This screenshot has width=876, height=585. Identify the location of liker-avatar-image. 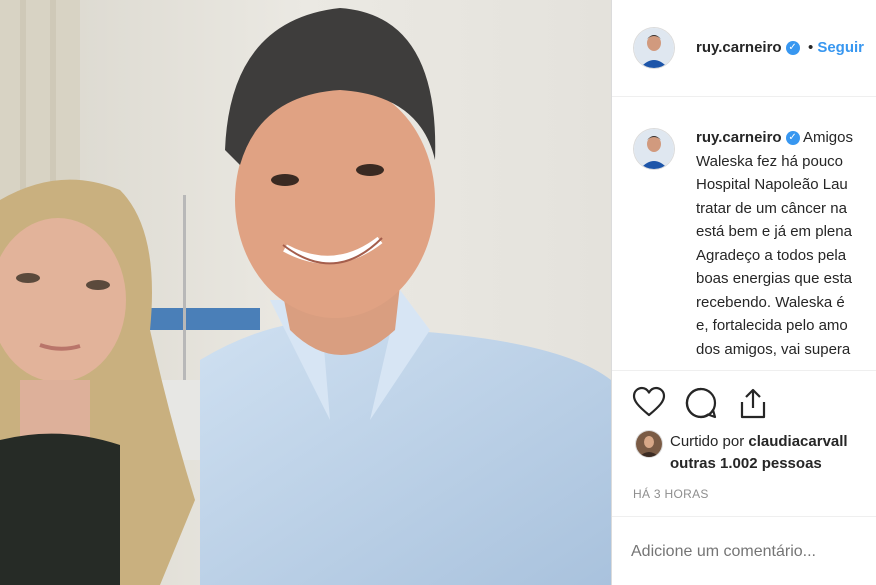
(649, 444).